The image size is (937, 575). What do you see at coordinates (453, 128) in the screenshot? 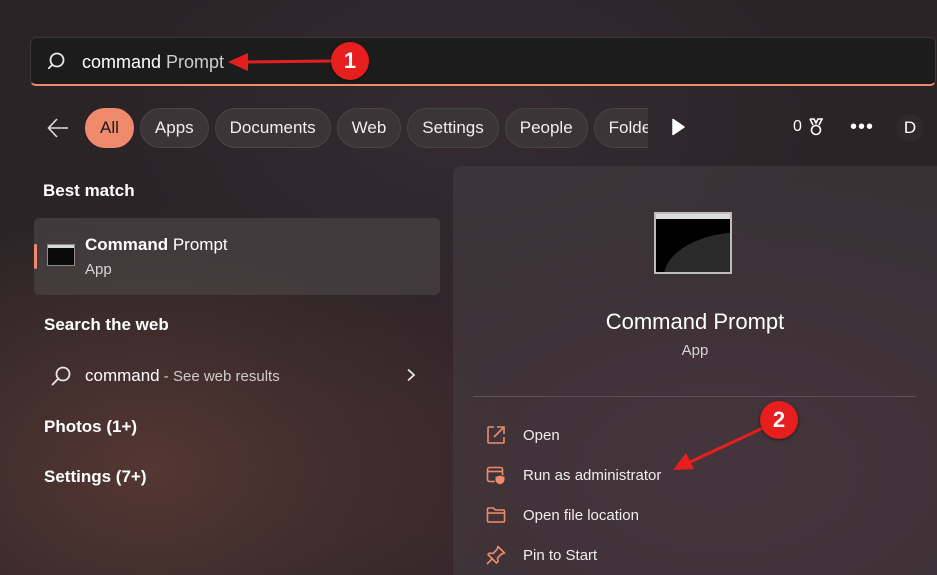
I see `filter-chip-settings: Settings` at bounding box center [453, 128].